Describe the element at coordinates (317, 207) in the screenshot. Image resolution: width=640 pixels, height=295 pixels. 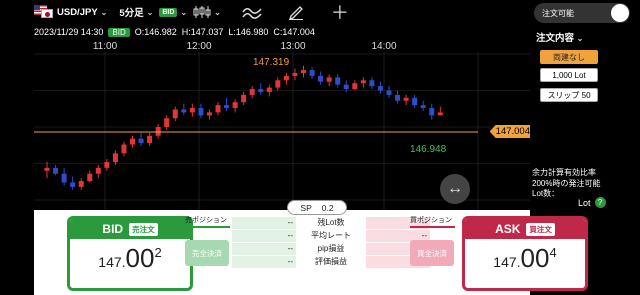
I see `spread-indicator: SP 0.2` at that location.